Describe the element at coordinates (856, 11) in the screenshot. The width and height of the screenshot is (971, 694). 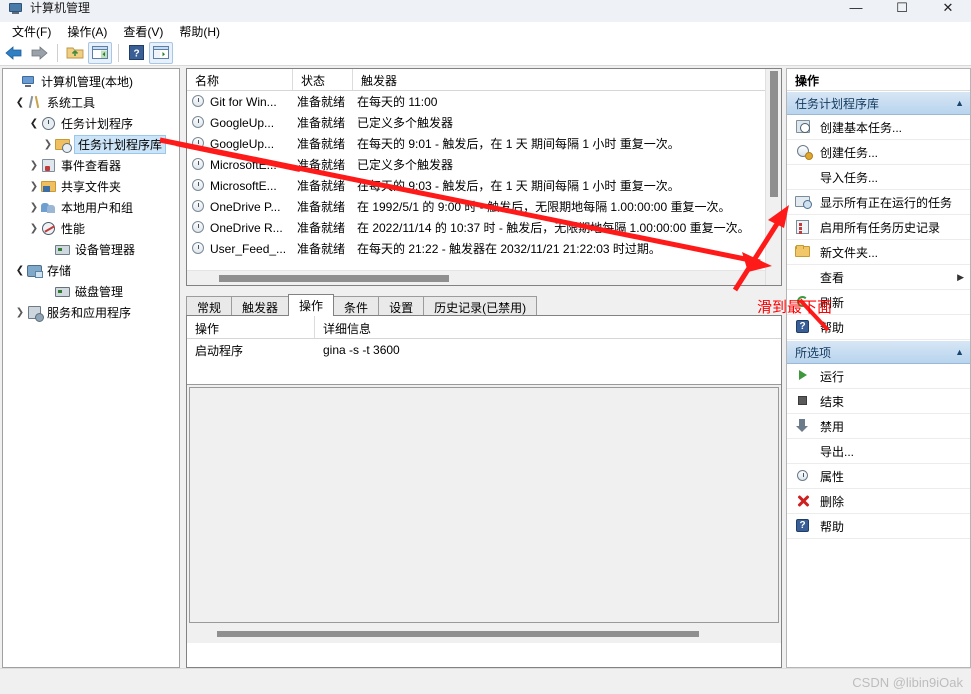
I see `minimize-button: —` at that location.